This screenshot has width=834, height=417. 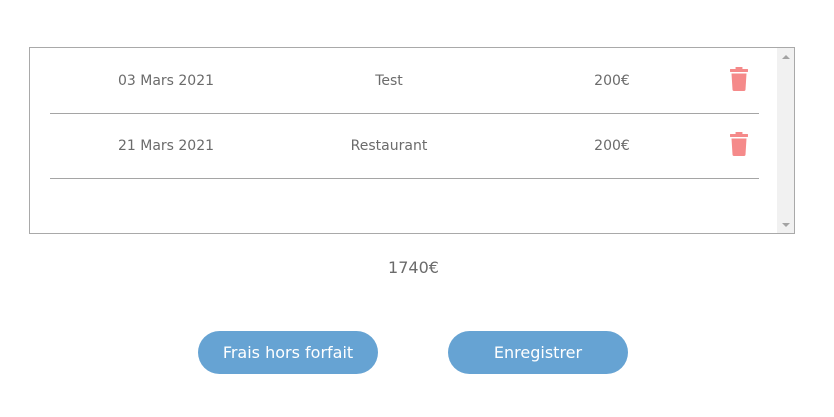 I want to click on expense-date: 21 Mars 2021, so click(x=166, y=146).